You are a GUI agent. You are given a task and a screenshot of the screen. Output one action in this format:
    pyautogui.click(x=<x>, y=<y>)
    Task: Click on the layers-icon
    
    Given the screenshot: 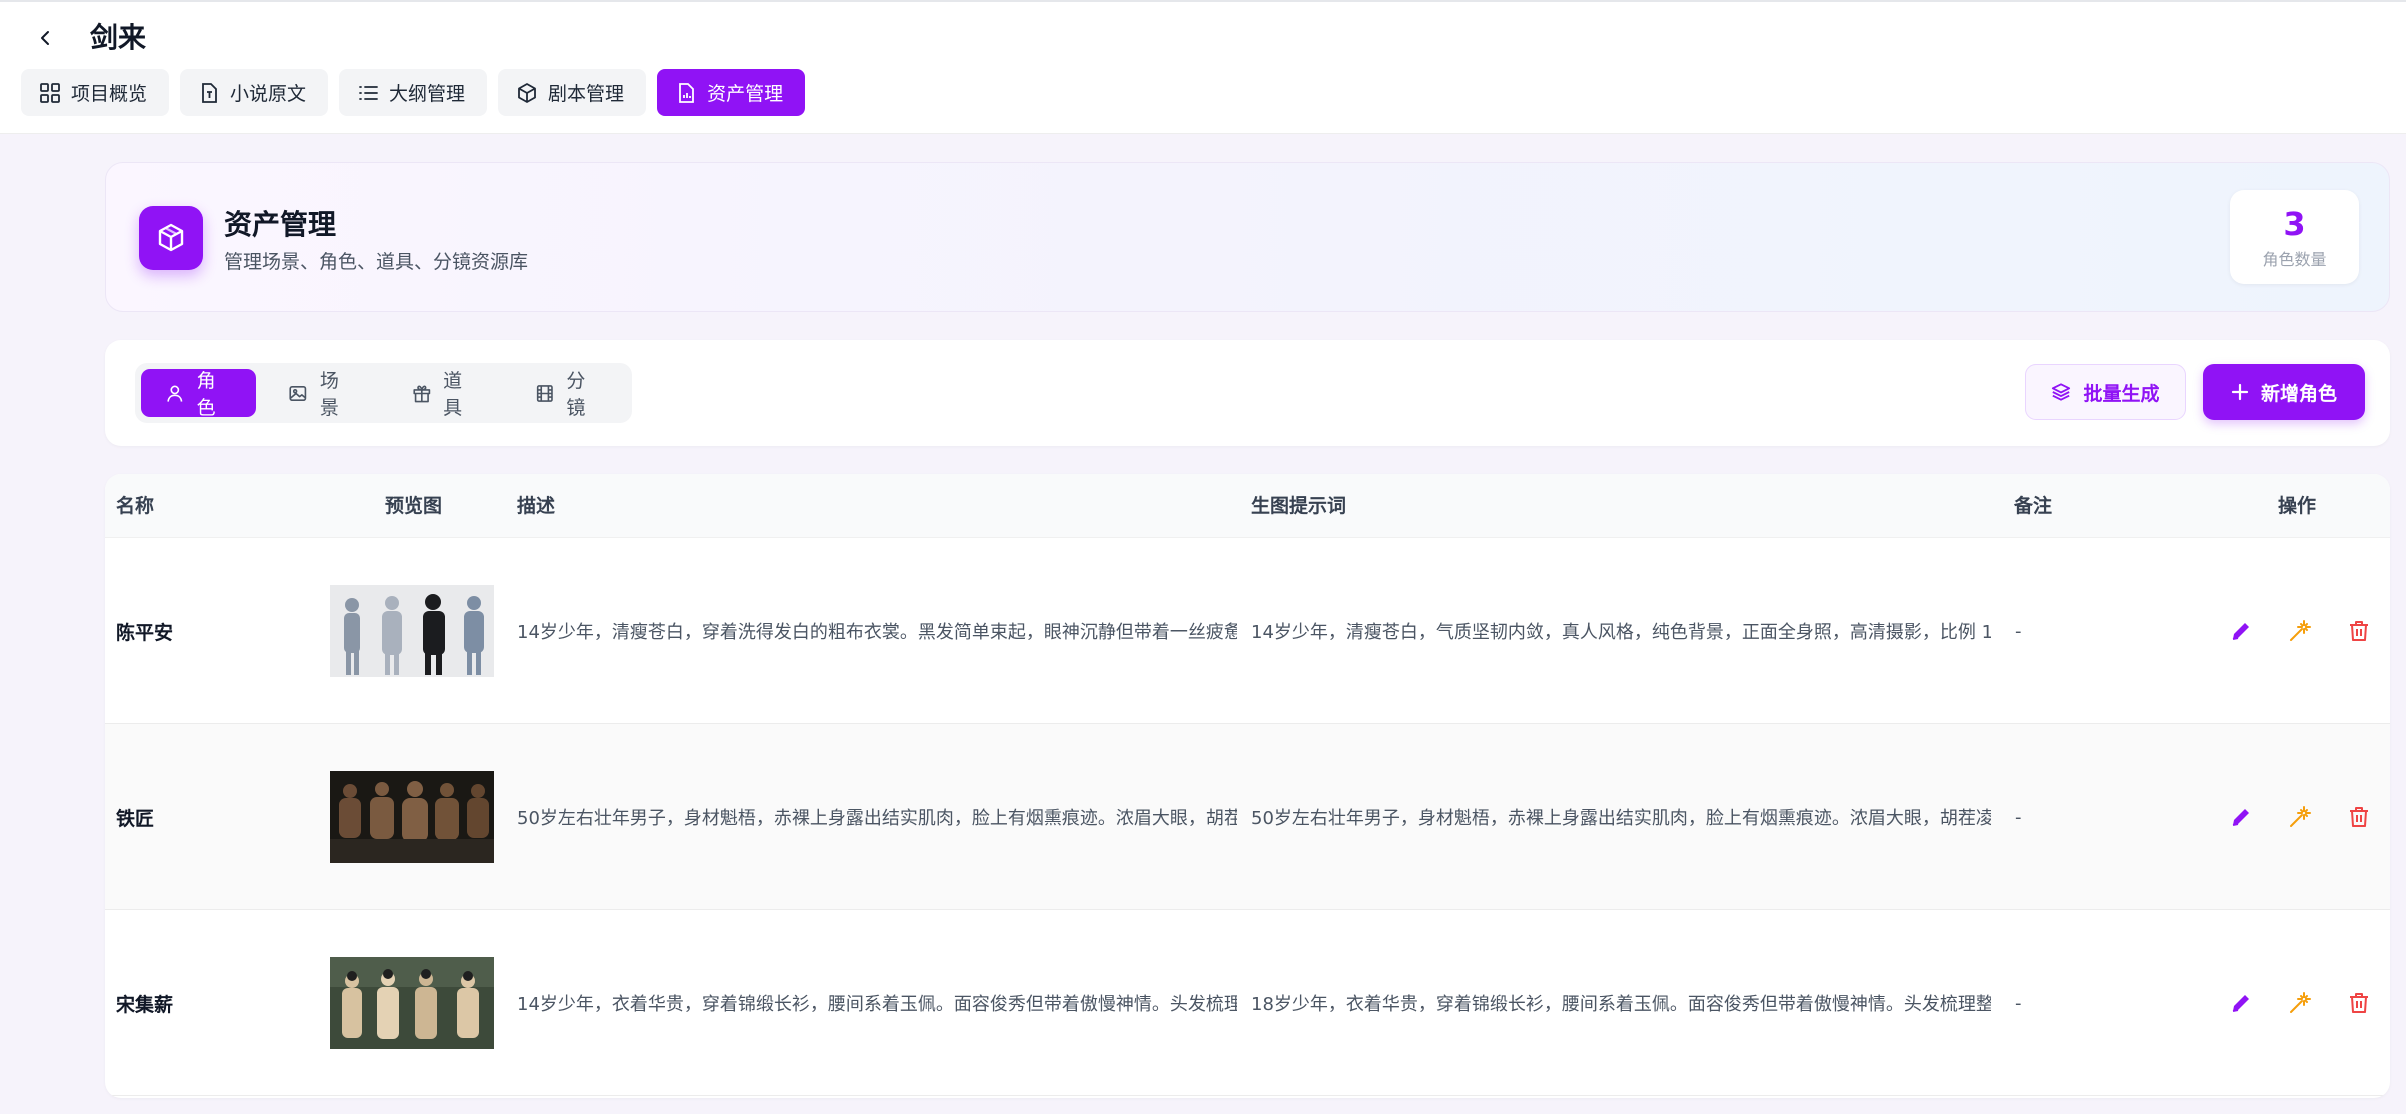 What is the action you would take?
    pyautogui.click(x=2061, y=392)
    